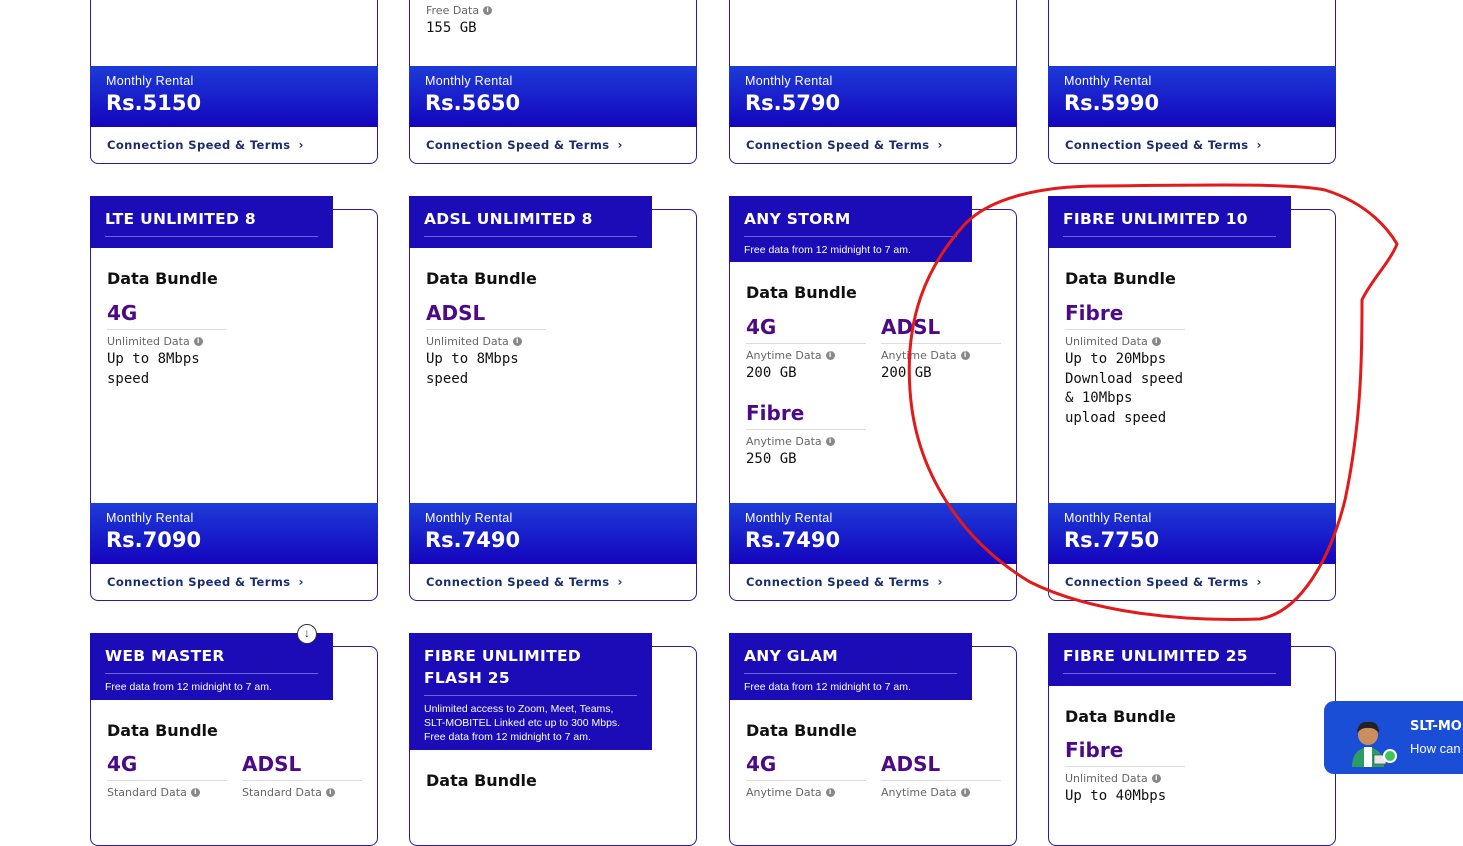  Describe the element at coordinates (148, 341) in the screenshot. I see `data-type-text: Unlimited Data` at that location.